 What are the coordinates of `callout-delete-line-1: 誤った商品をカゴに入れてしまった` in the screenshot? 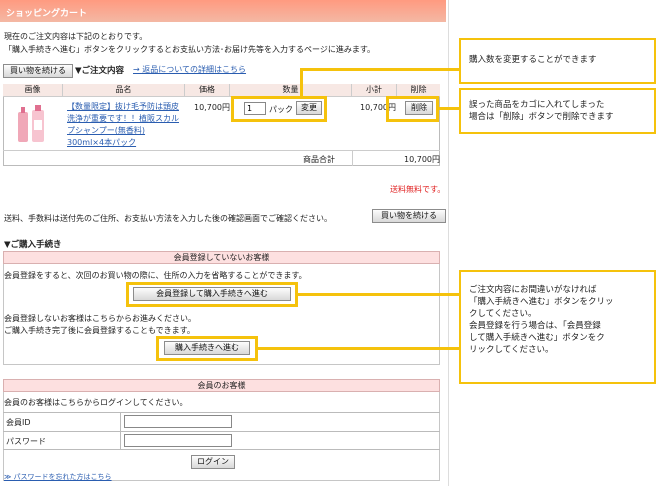 It's located at (537, 105).